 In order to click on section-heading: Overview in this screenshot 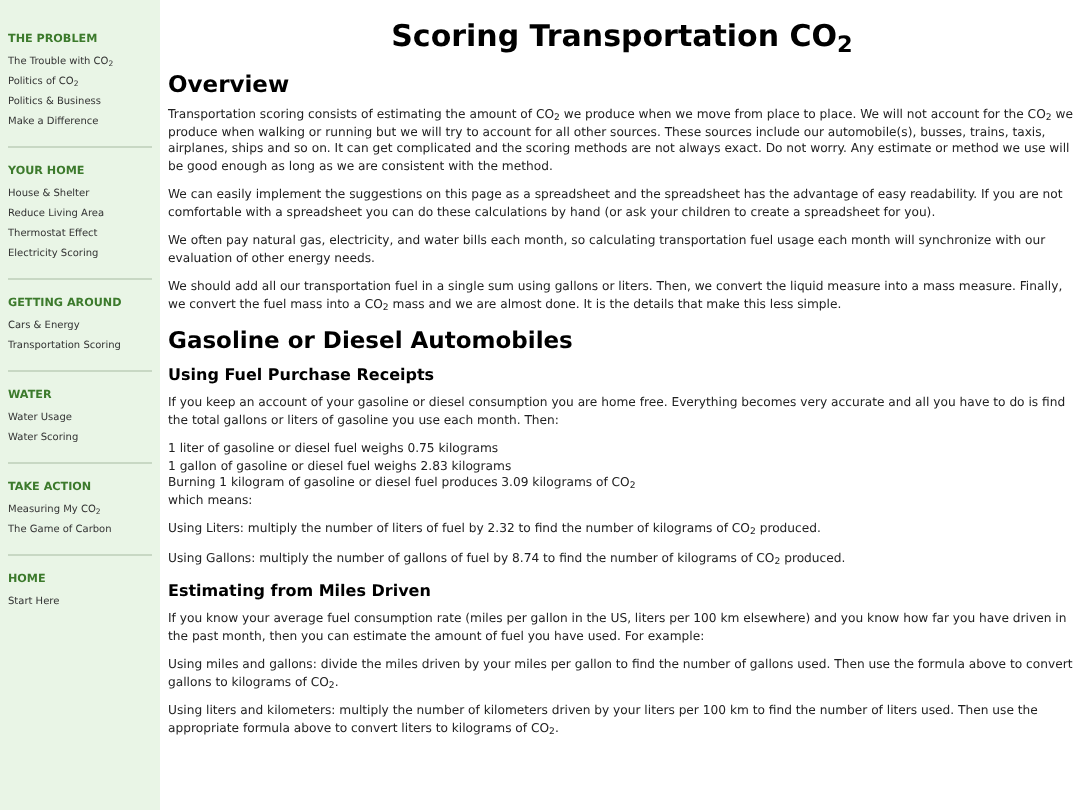, I will do `click(230, 84)`.